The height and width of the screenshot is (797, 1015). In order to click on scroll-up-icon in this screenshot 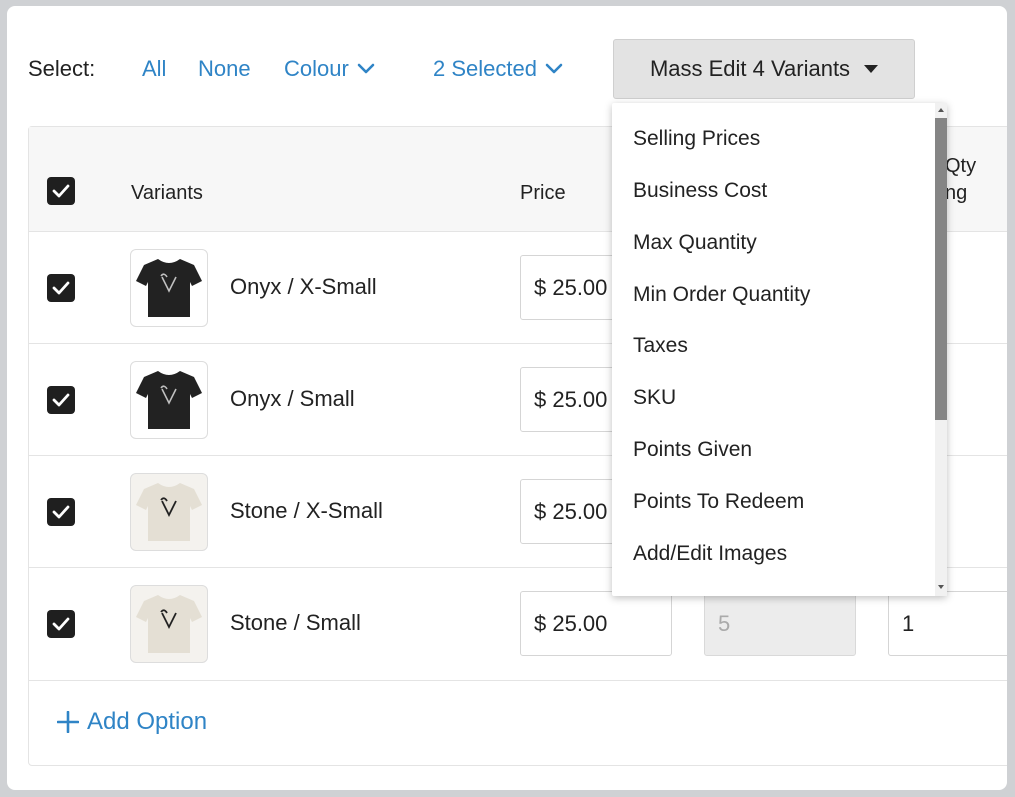, I will do `click(941, 110)`.